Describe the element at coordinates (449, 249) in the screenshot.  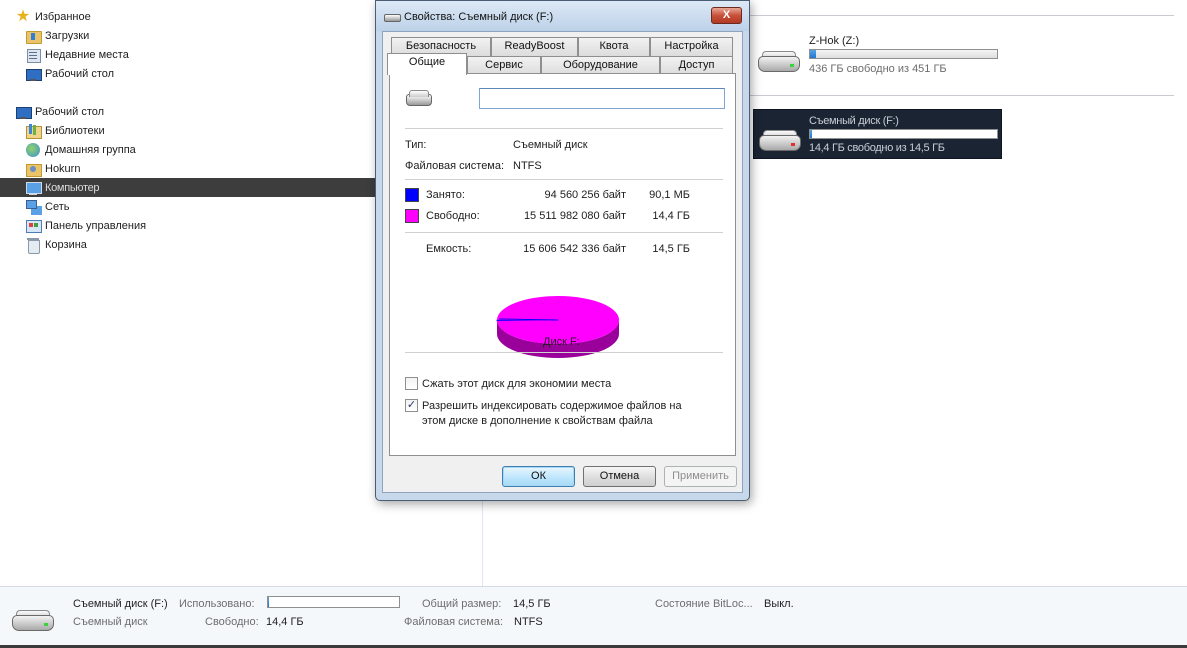
I see `capacity-label: Емкость:` at that location.